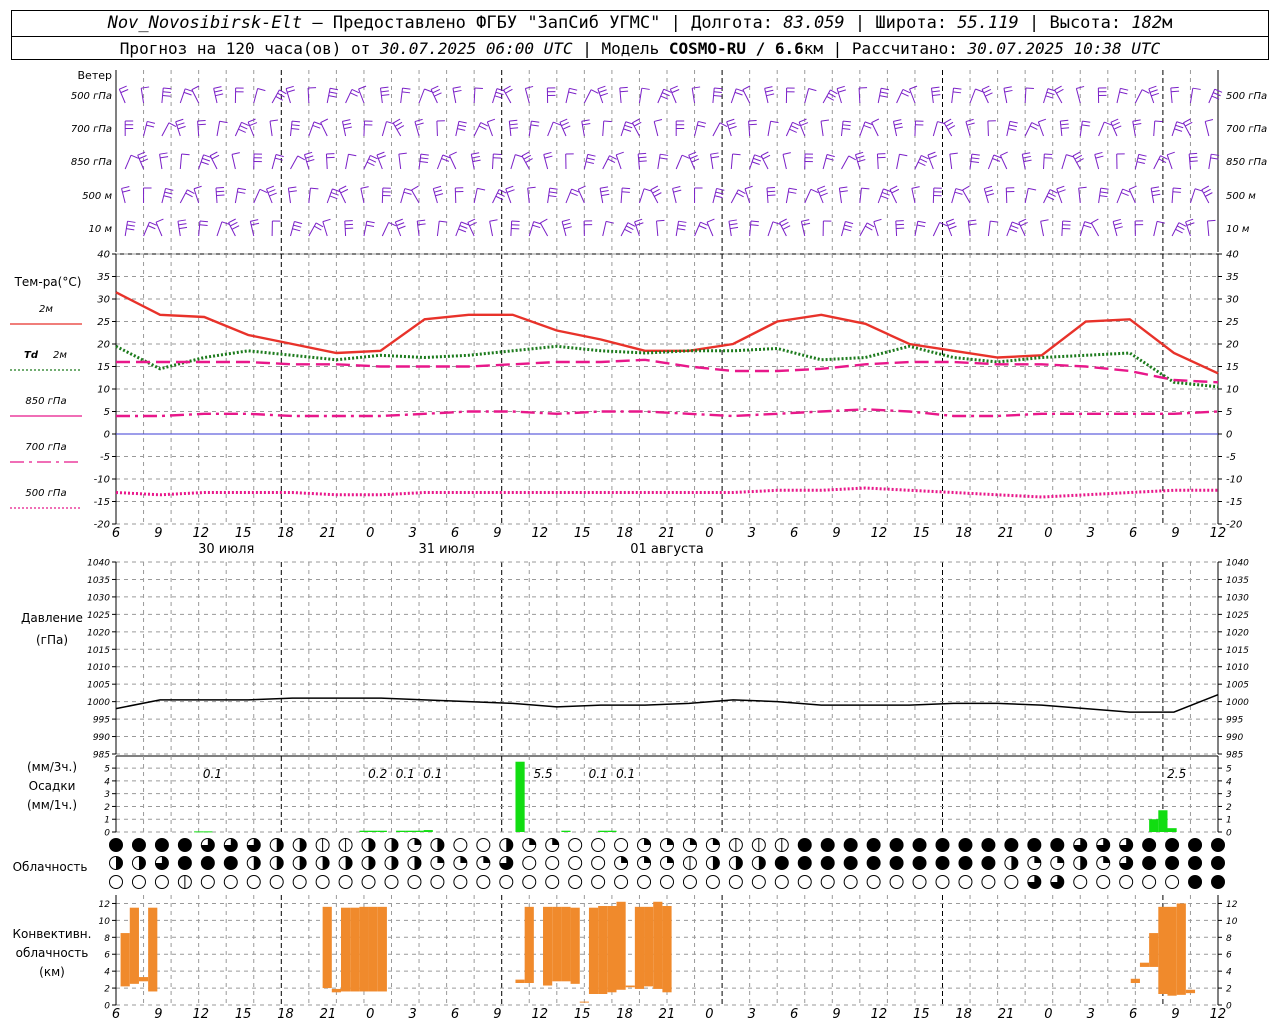 Image resolution: width=1280 pixels, height=1024 pixels. Describe the element at coordinates (377, 774) in the screenshot. I see `precip-total-label: 0.2` at that location.